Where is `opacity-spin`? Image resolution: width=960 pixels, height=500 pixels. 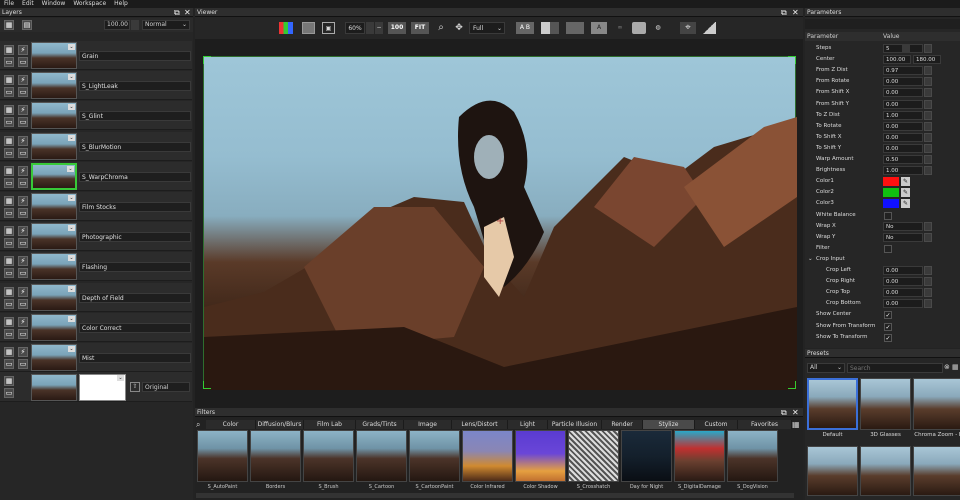
opacity-spin is located at coordinates (135, 25).